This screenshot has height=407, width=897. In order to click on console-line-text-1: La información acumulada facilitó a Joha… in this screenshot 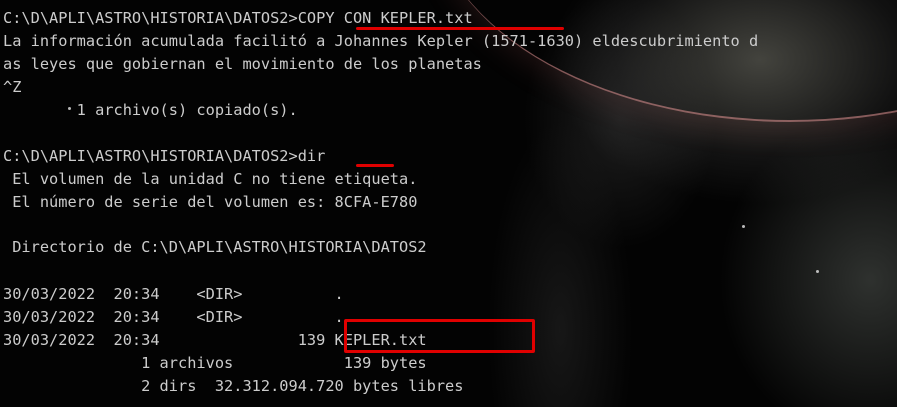, I will do `click(381, 41)`.